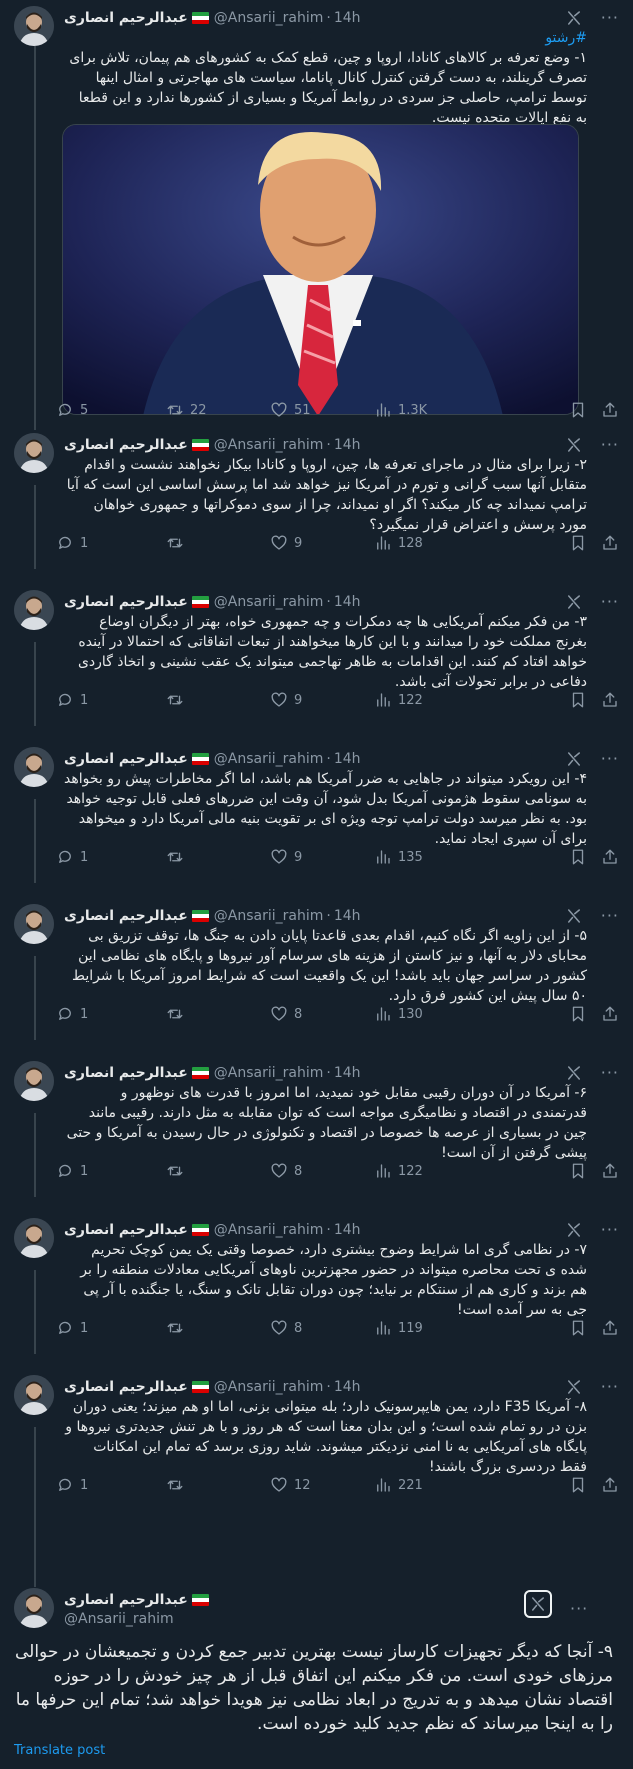 This screenshot has width=633, height=1769. I want to click on views-button: 135, so click(427, 857).